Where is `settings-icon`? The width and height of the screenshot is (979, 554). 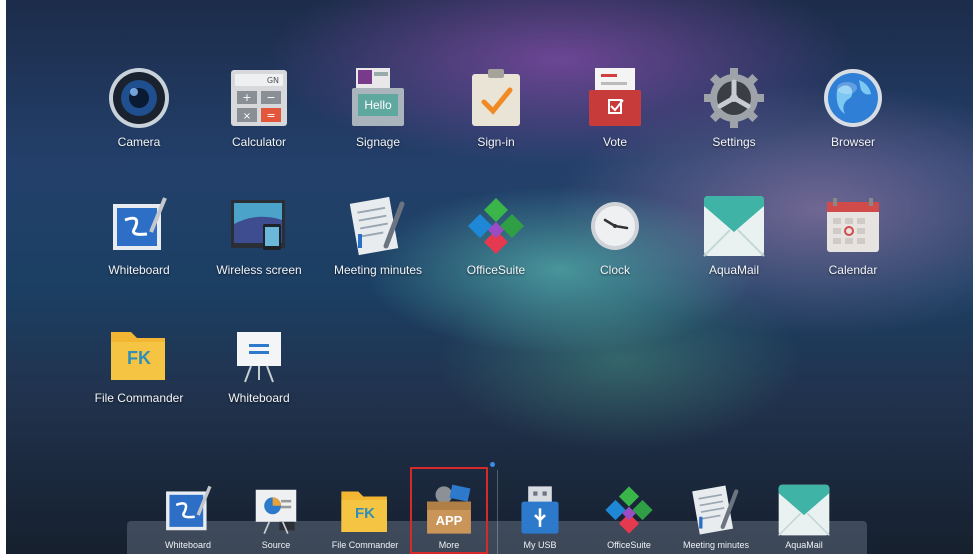 settings-icon is located at coordinates (734, 98).